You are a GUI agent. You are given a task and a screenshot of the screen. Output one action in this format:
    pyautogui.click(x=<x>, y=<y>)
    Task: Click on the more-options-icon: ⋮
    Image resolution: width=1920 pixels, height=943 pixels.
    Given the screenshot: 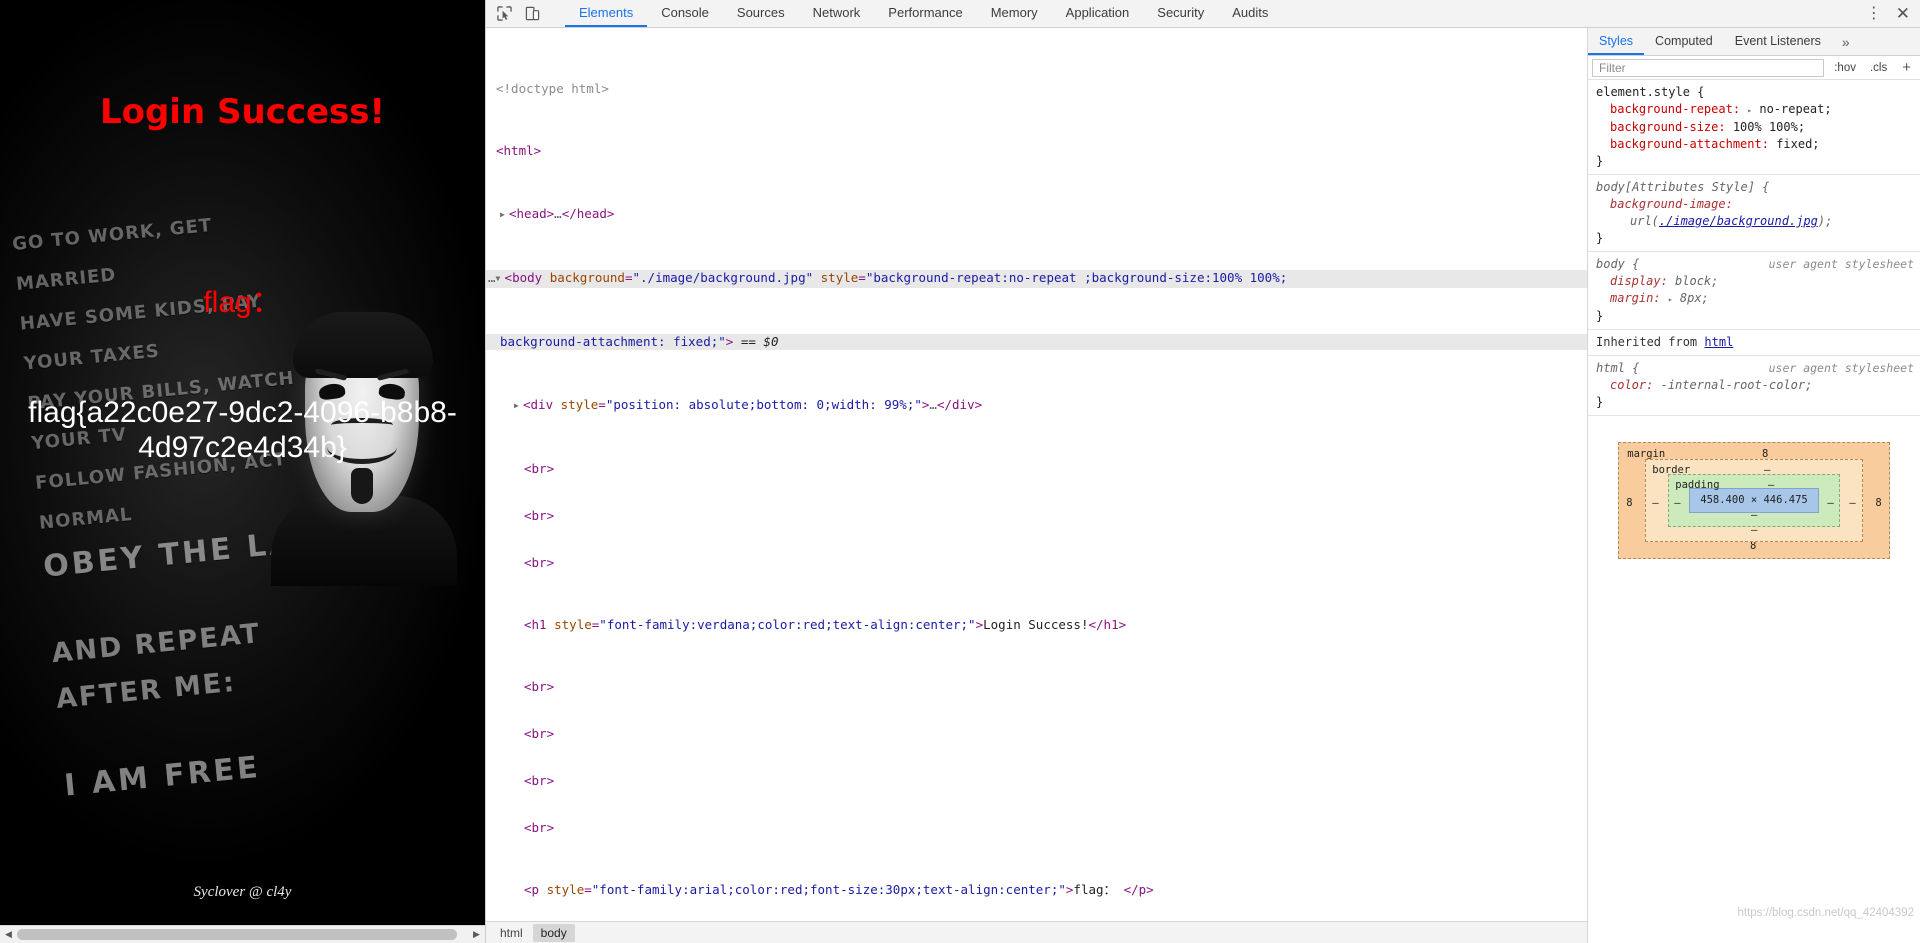 What is the action you would take?
    pyautogui.click(x=1874, y=13)
    